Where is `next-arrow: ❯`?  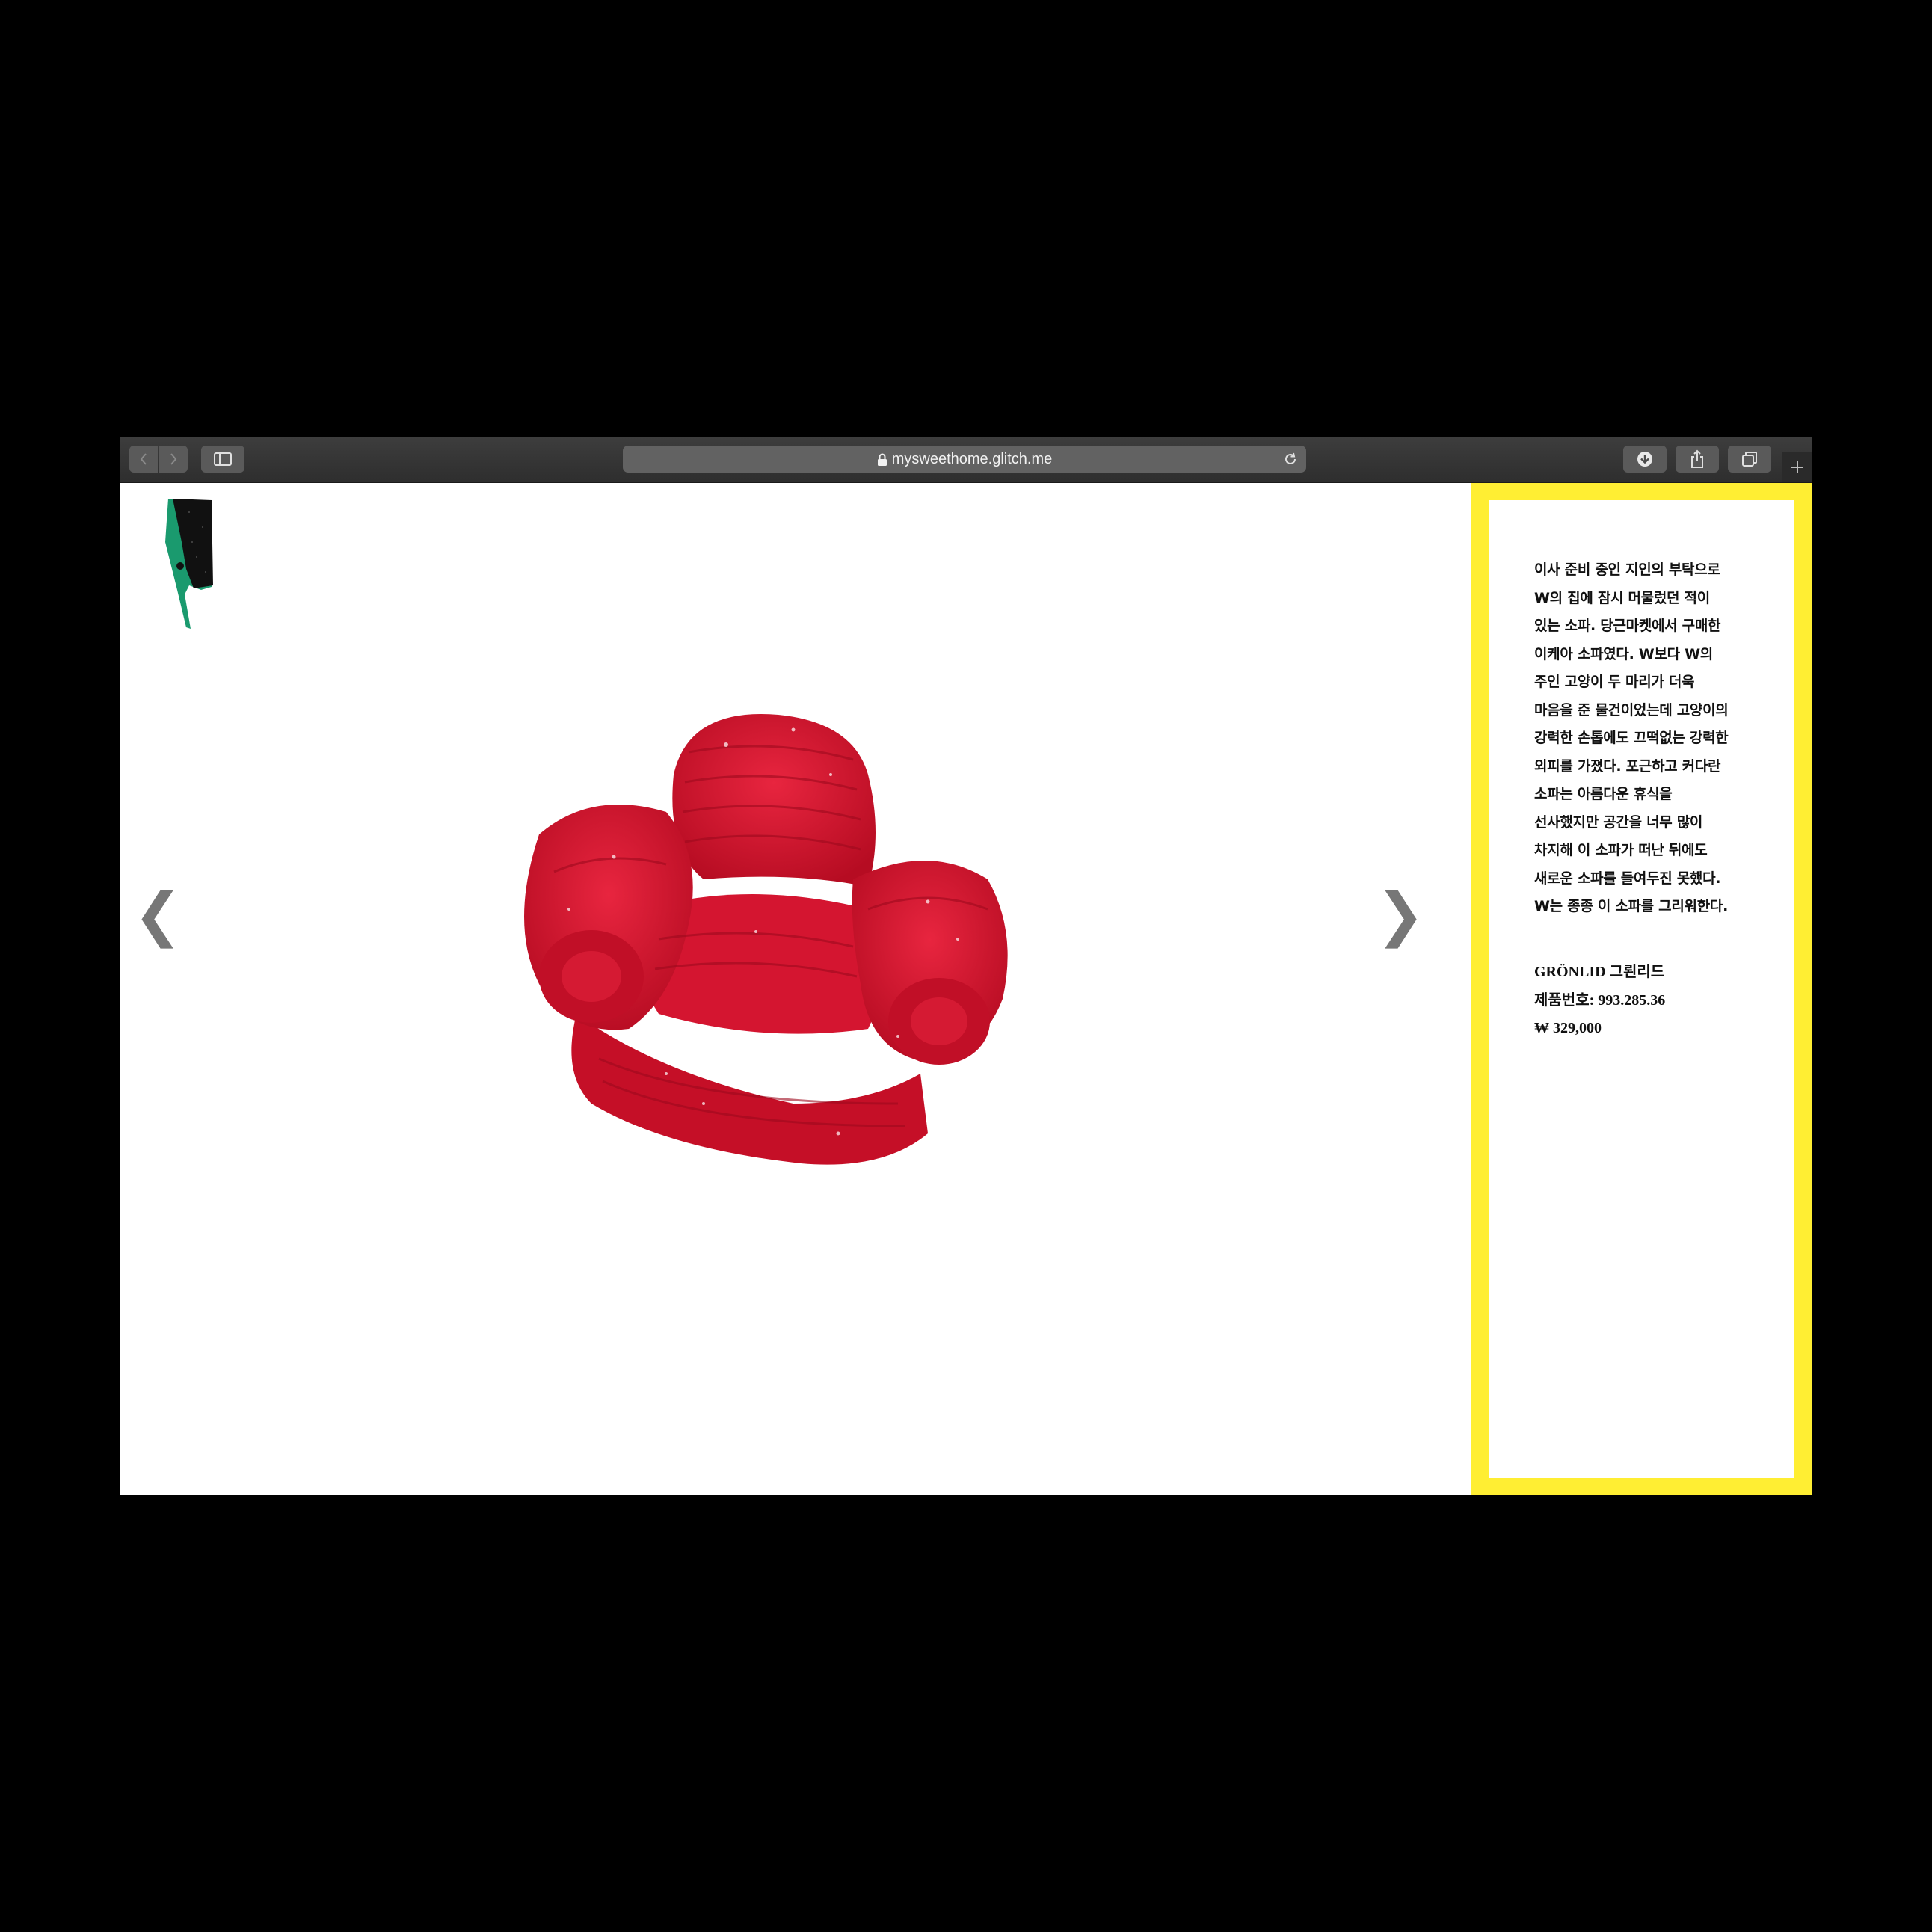 next-arrow: ❯ is located at coordinates (1400, 915).